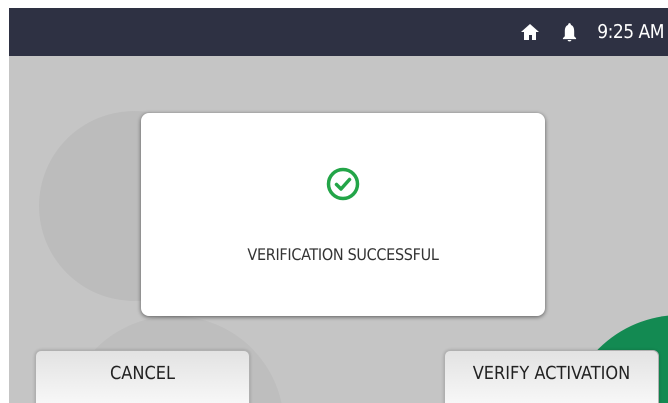  What do you see at coordinates (142, 376) in the screenshot?
I see `cancel-button: CANCEL` at bounding box center [142, 376].